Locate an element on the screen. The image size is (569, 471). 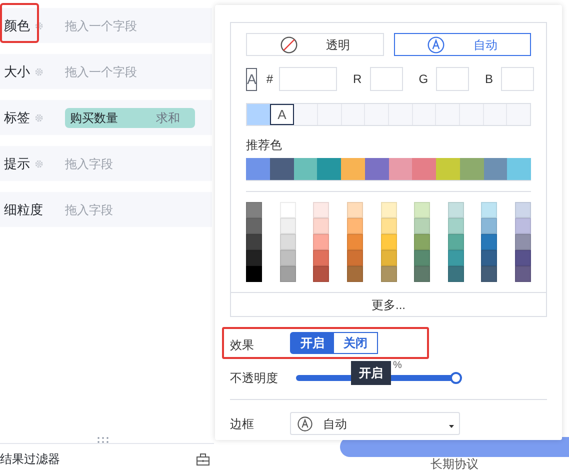
hex-input is located at coordinates (308, 79).